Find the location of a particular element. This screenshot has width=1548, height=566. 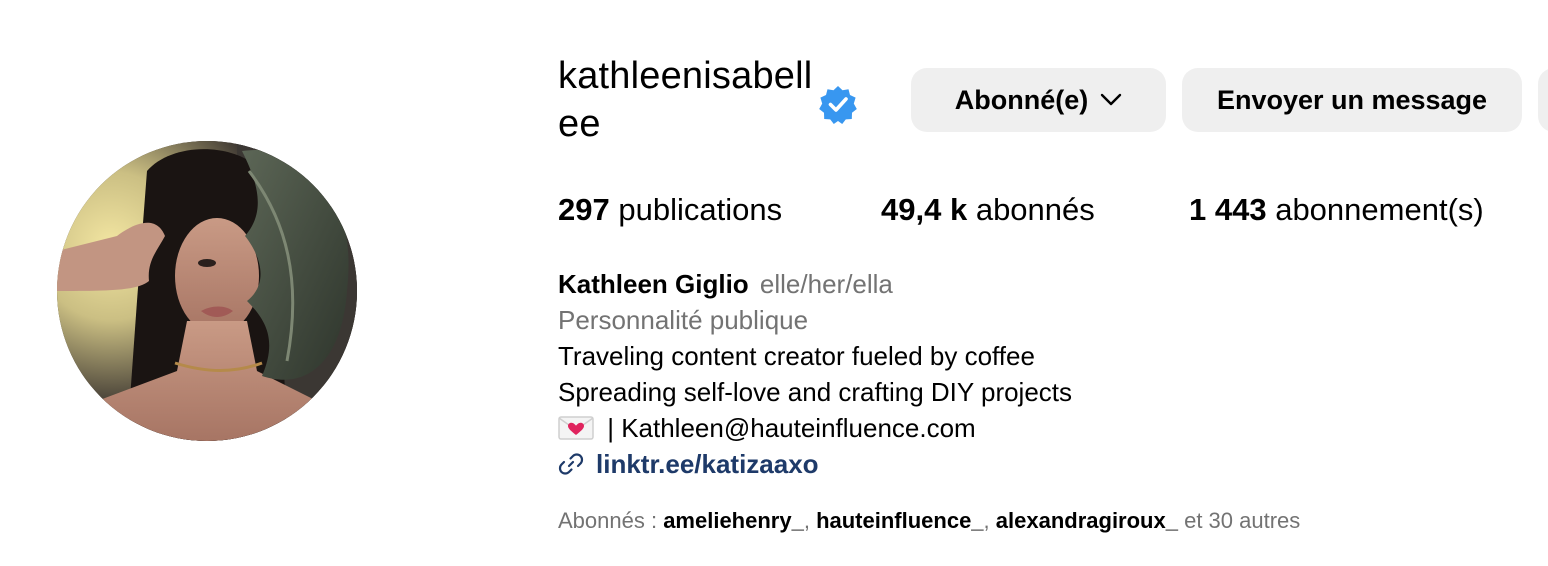

send-message-button: Envoyer un message is located at coordinates (1352, 100).